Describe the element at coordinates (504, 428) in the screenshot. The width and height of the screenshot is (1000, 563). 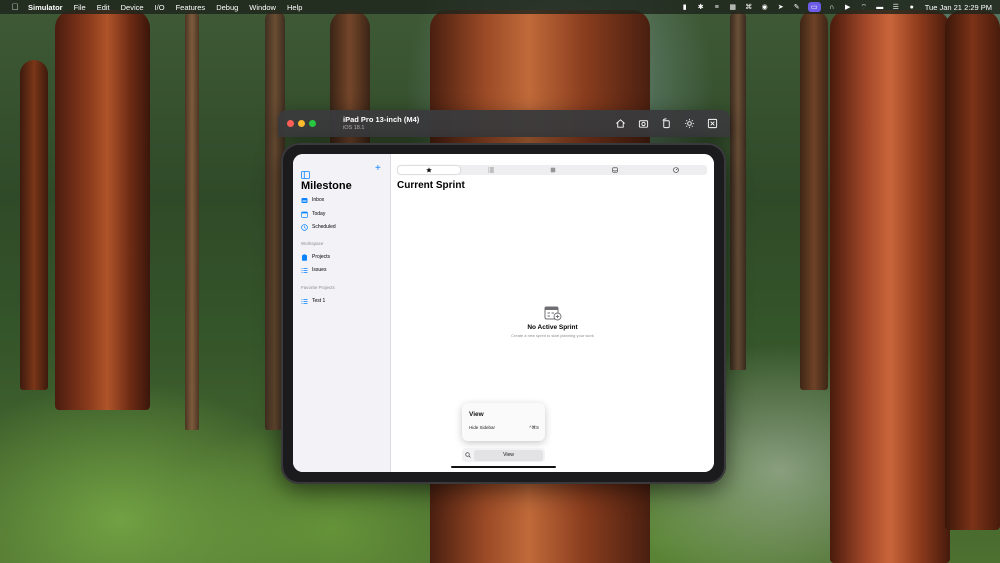
I see `hide-sidebar-menu-item: Hide Sidebar ^⌘S` at that location.